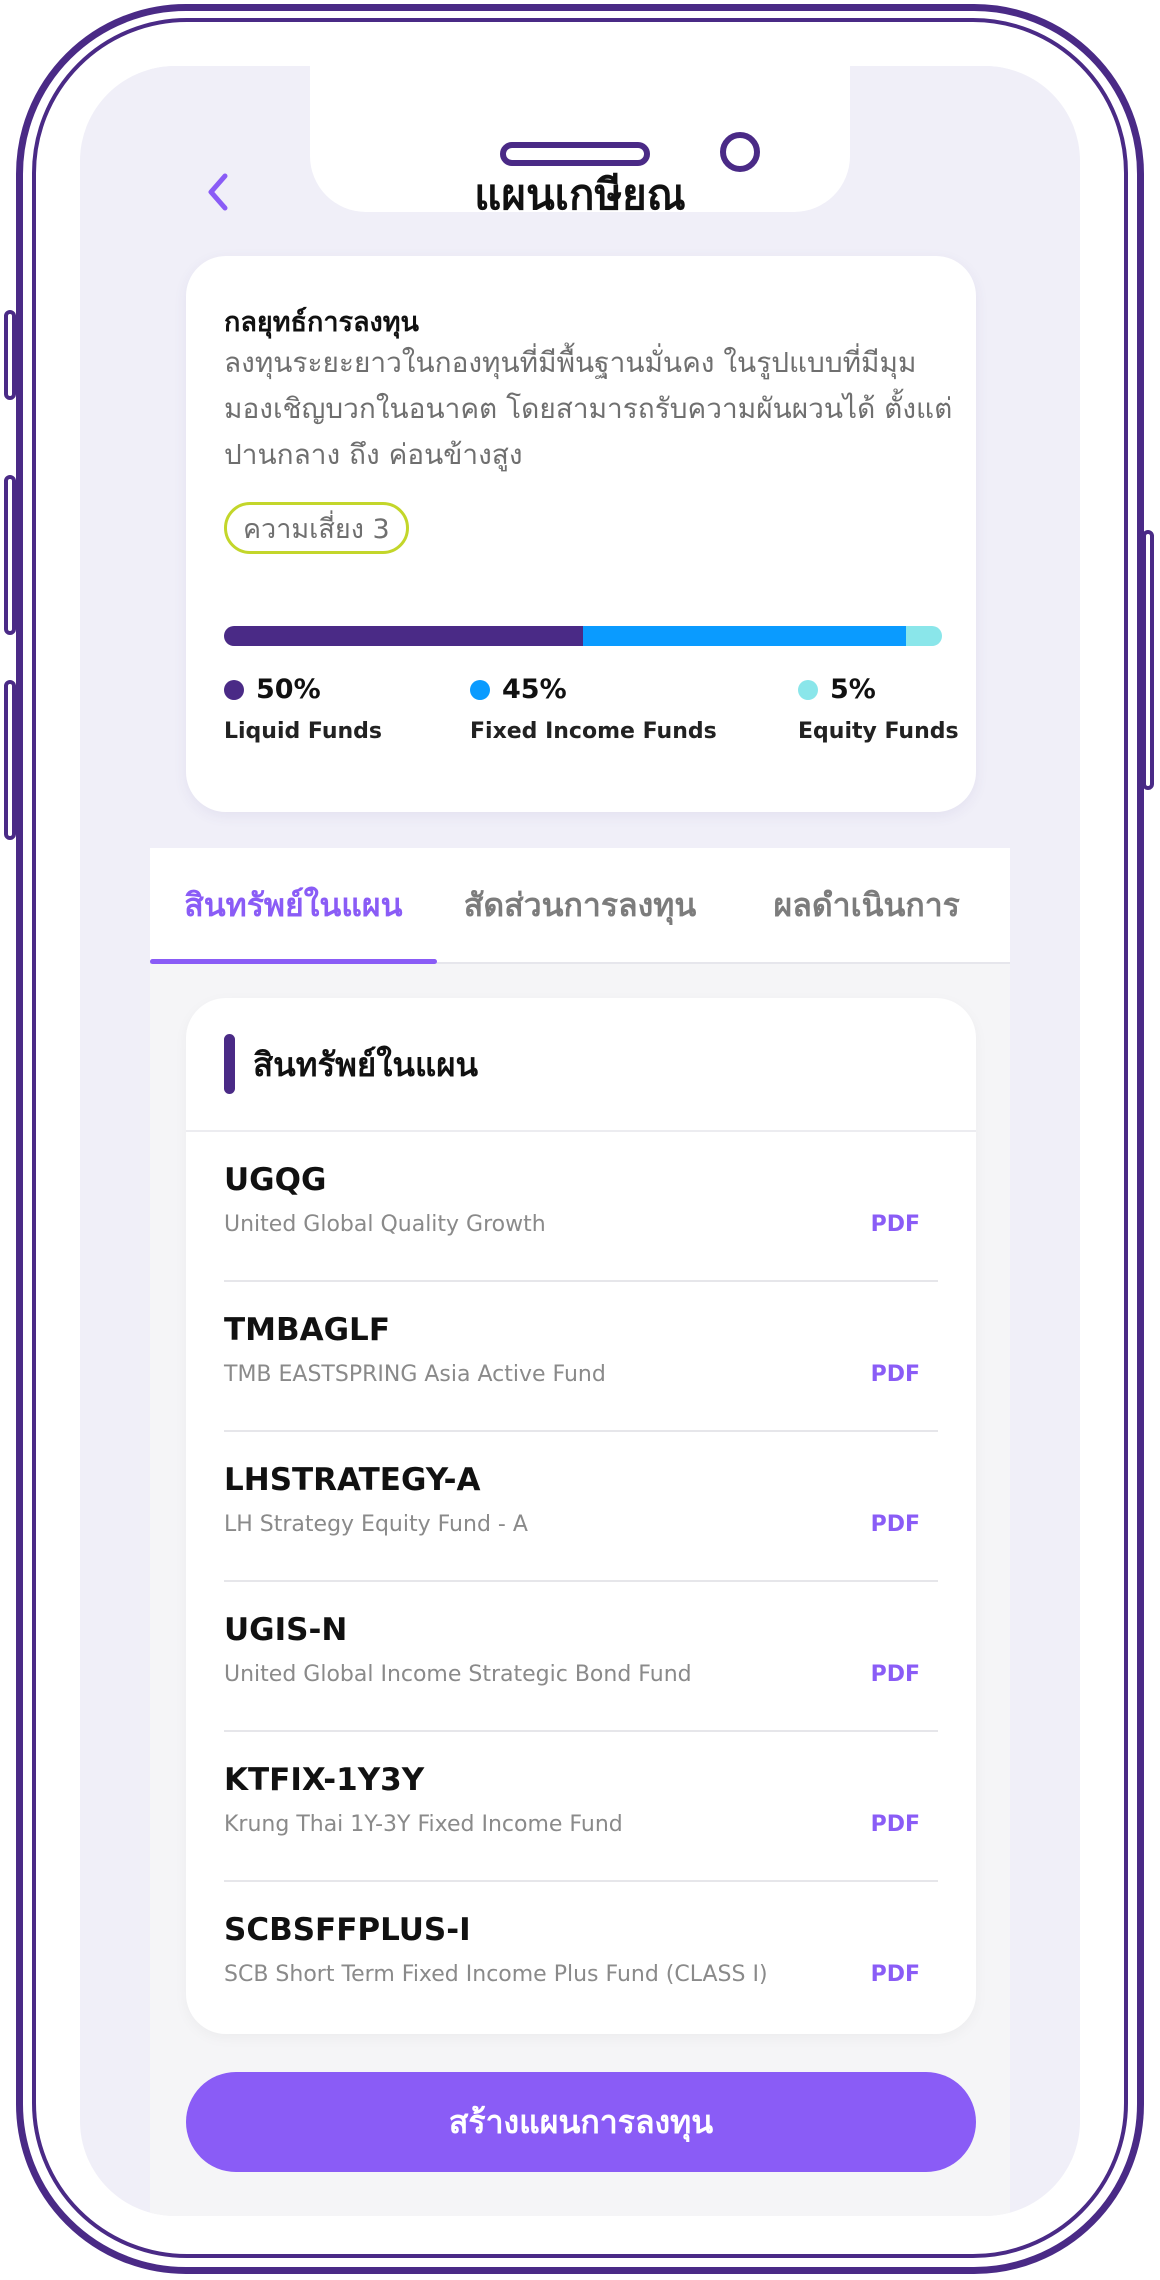  What do you see at coordinates (878, 731) in the screenshot?
I see `legend-label-equity: Equity Funds` at bounding box center [878, 731].